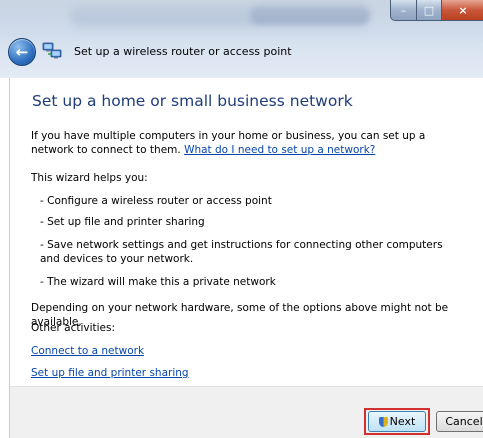 The height and width of the screenshot is (438, 483). What do you see at coordinates (183, 51) in the screenshot?
I see `wizard-title: Set up a wireless router or access point` at bounding box center [183, 51].